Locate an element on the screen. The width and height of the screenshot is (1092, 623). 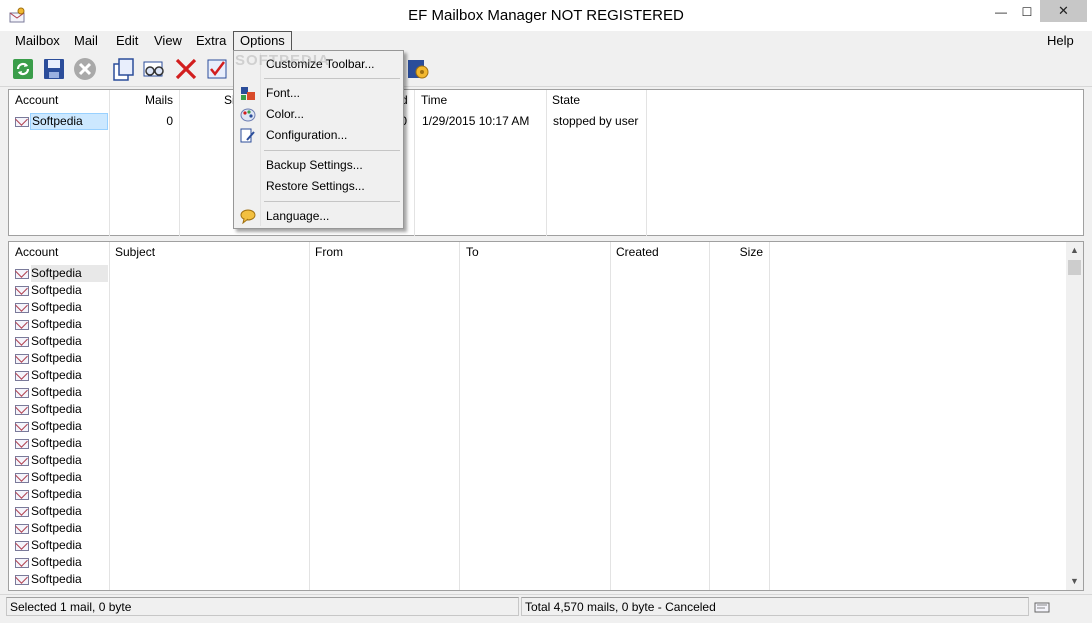
title-bar: EF Mailbox Manager NOT REGISTERED — ☐ ✕ is located at coordinates (546, 15).